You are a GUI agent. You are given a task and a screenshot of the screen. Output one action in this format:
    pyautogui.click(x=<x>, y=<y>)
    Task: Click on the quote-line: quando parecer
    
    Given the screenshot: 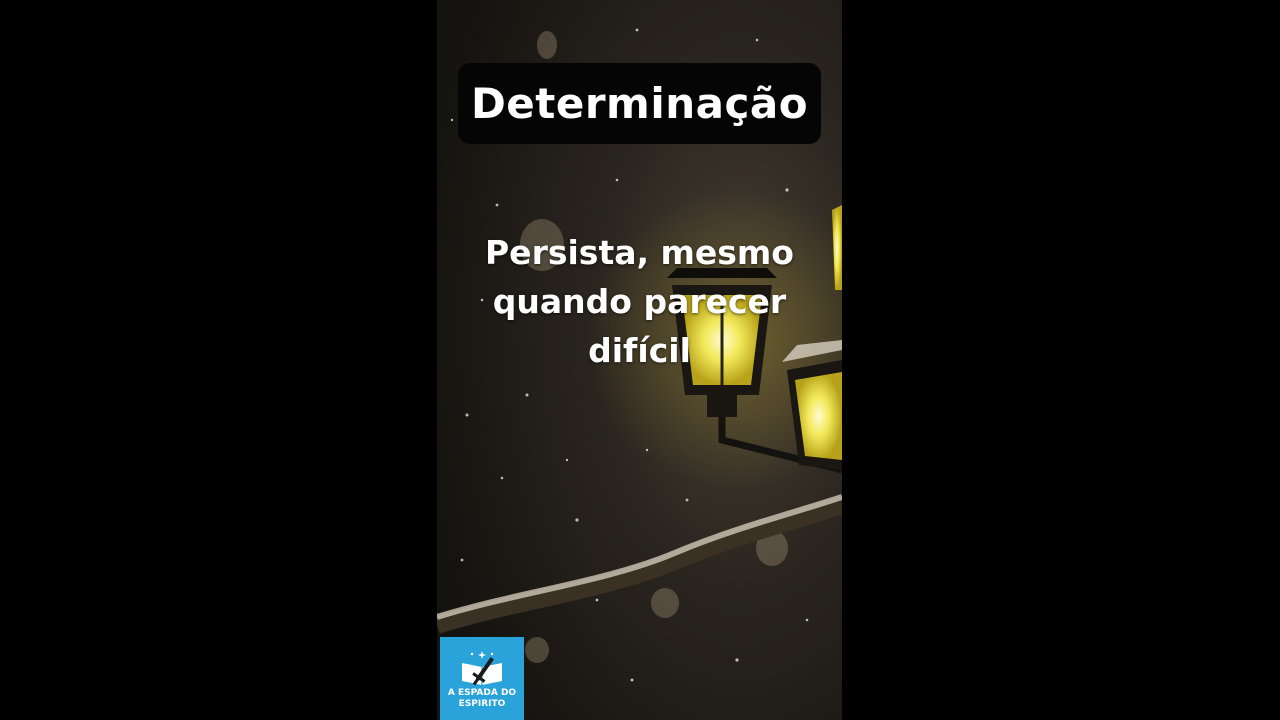 What is the action you would take?
    pyautogui.click(x=639, y=301)
    